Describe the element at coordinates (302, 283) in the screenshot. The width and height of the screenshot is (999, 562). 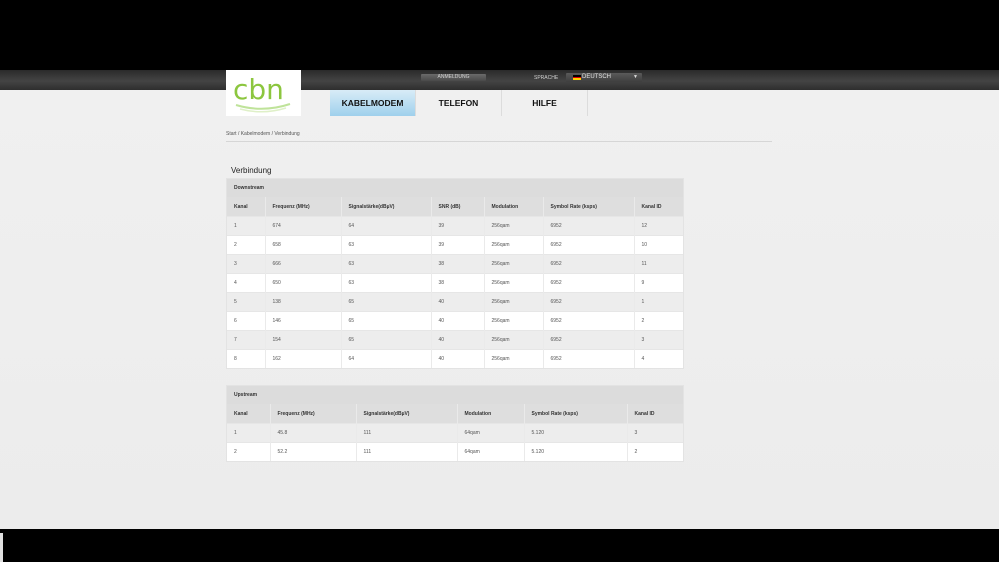
I see `table-cell: 650` at that location.